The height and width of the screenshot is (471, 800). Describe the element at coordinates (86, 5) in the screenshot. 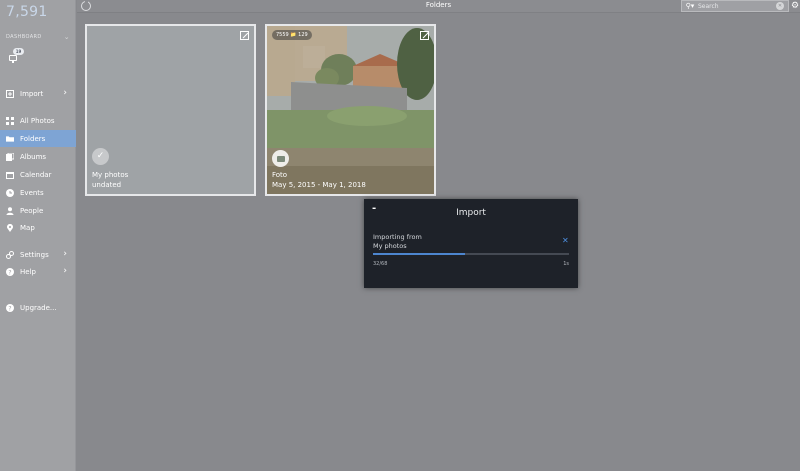

I see `refresh-icon` at that location.